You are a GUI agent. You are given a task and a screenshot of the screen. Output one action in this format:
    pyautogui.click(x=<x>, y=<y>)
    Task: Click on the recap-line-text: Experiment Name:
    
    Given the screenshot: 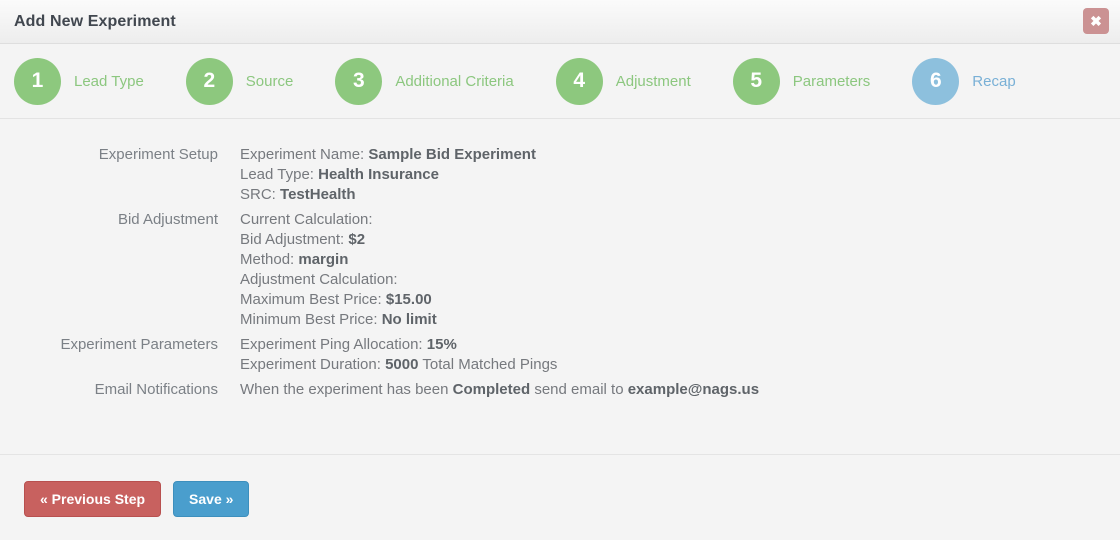 What is the action you would take?
    pyautogui.click(x=304, y=154)
    